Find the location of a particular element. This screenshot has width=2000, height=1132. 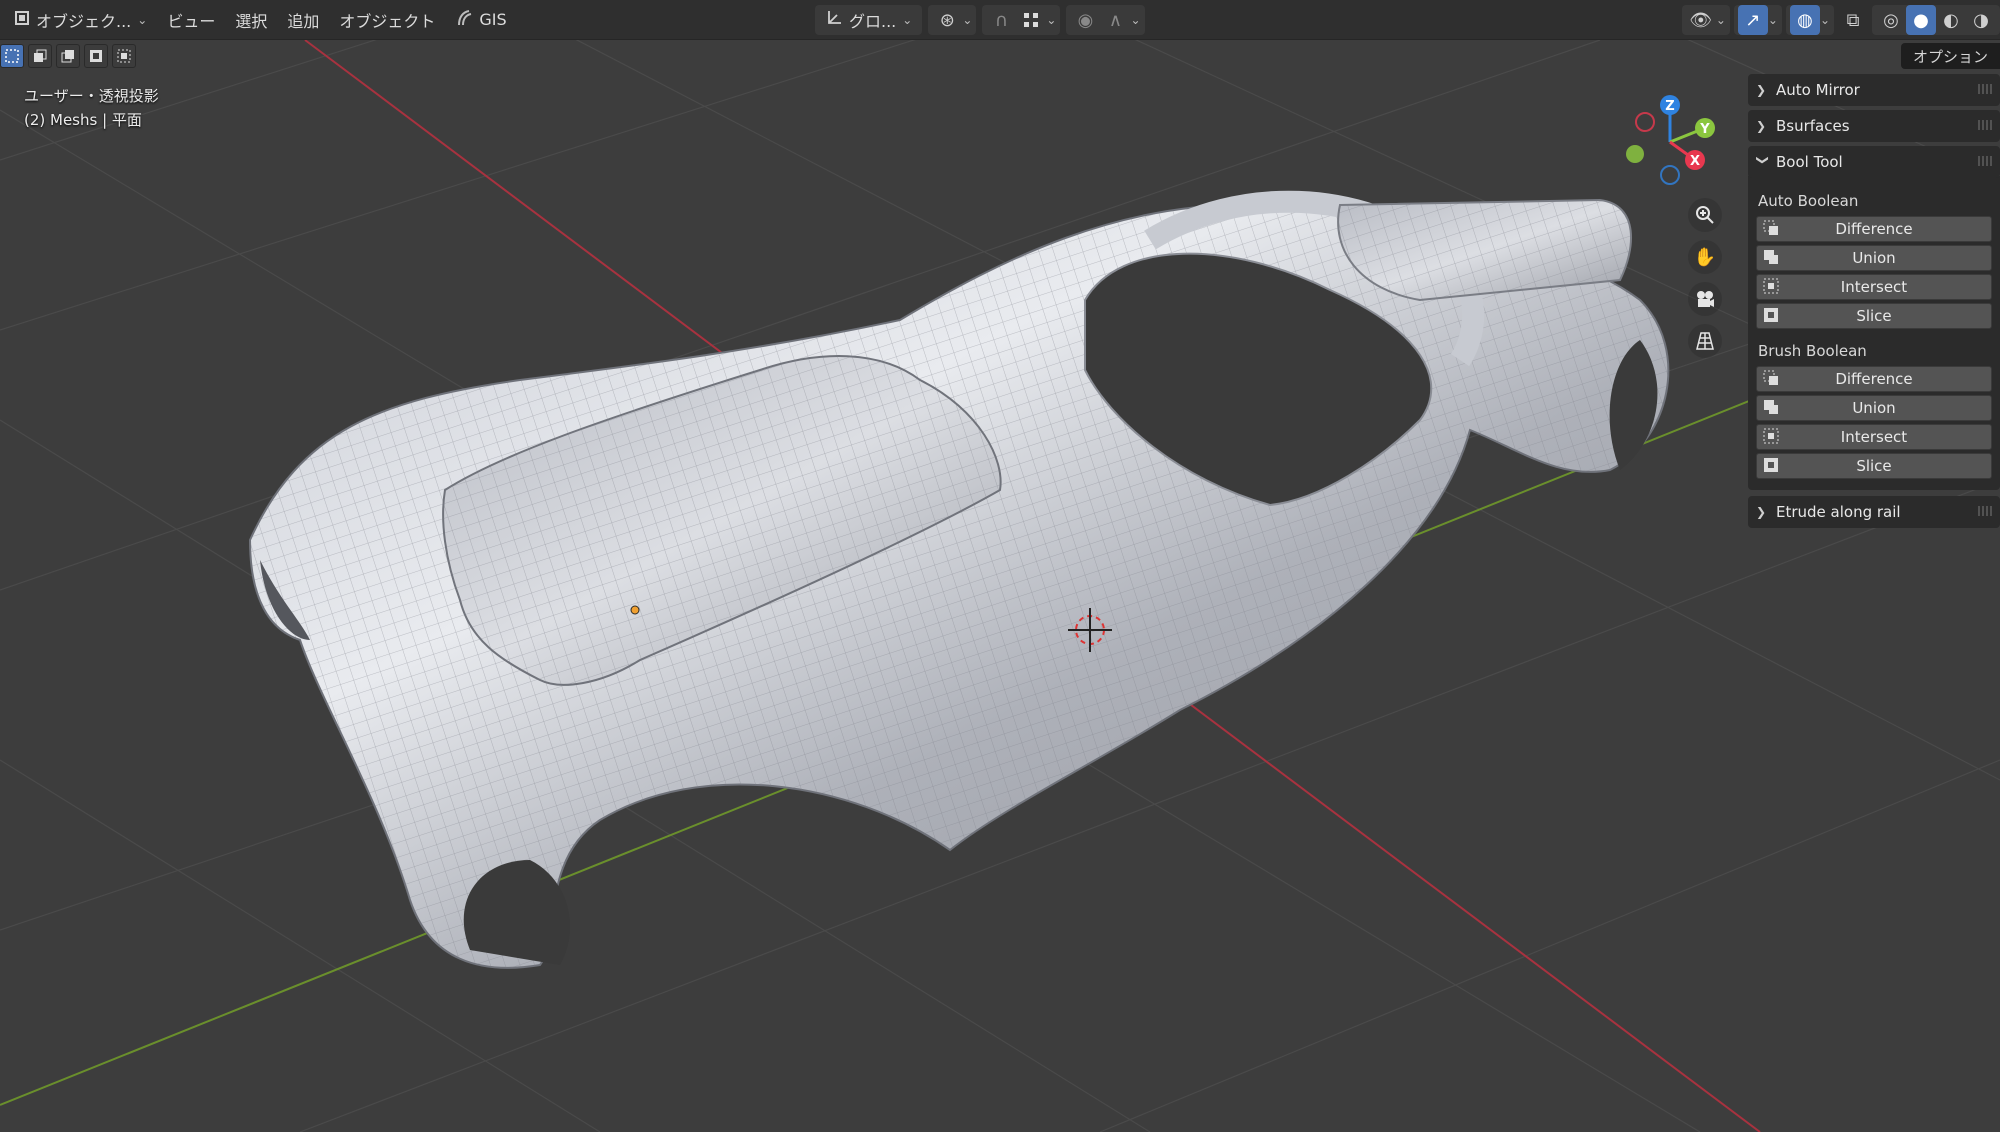

transform-orientation-dropdown: グロ... ⌄ is located at coordinates (869, 20).